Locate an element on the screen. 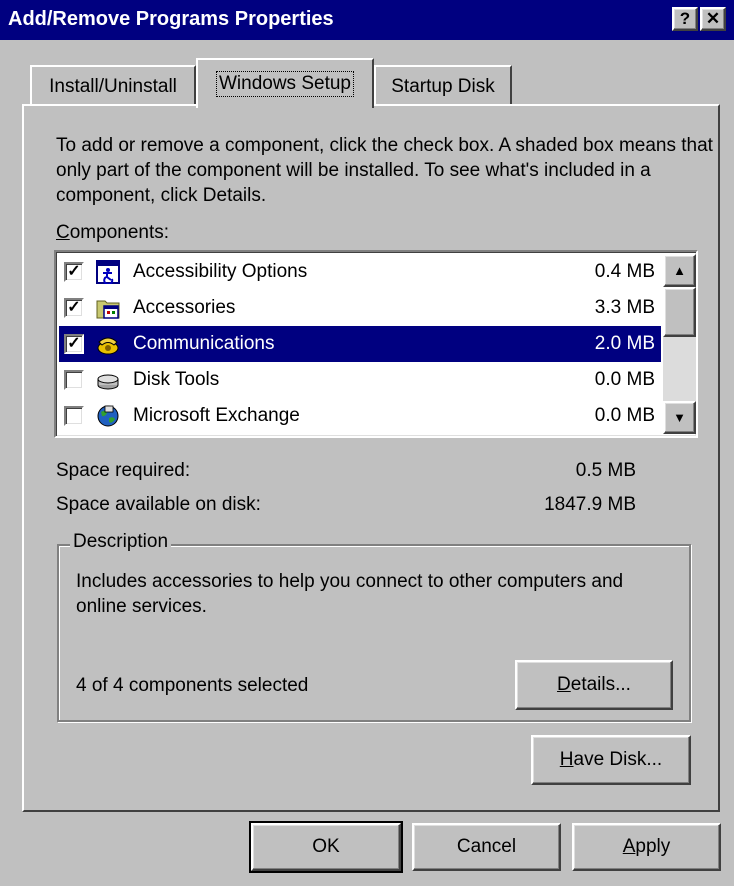  scroll-up-button: ▲ is located at coordinates (679, 270).